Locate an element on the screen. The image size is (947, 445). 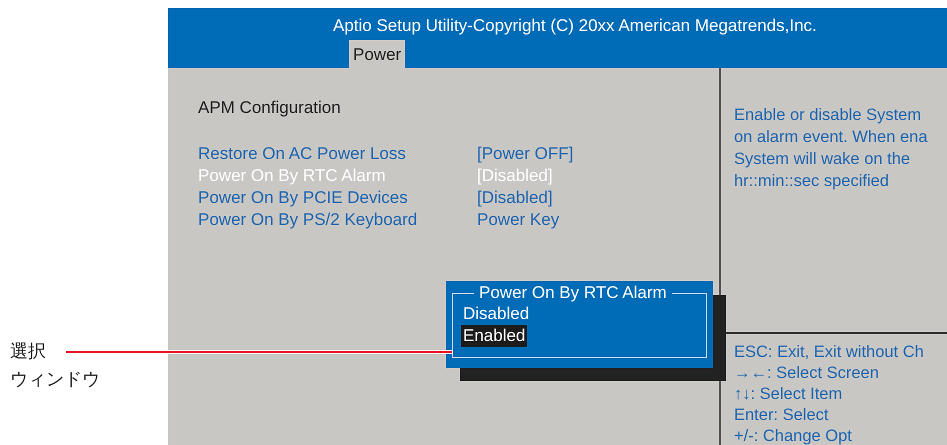
popup-option: Disabled is located at coordinates (496, 314).